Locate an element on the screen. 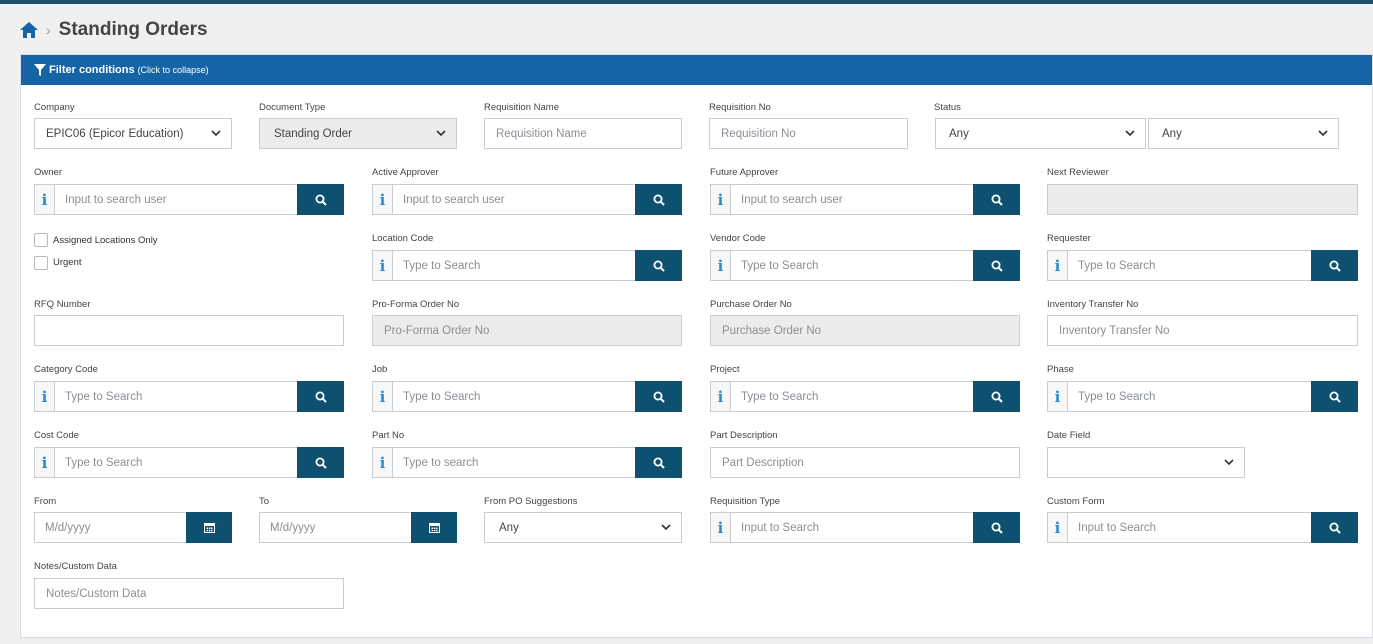  notes-custom-data-input: Notes/Custom Data is located at coordinates (189, 593).